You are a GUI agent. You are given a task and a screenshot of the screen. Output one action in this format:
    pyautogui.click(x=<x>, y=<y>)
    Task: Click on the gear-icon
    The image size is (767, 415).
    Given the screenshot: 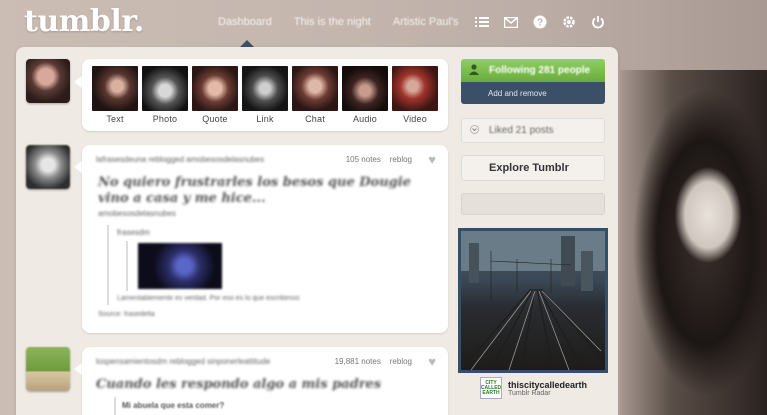 What is the action you would take?
    pyautogui.click(x=569, y=22)
    